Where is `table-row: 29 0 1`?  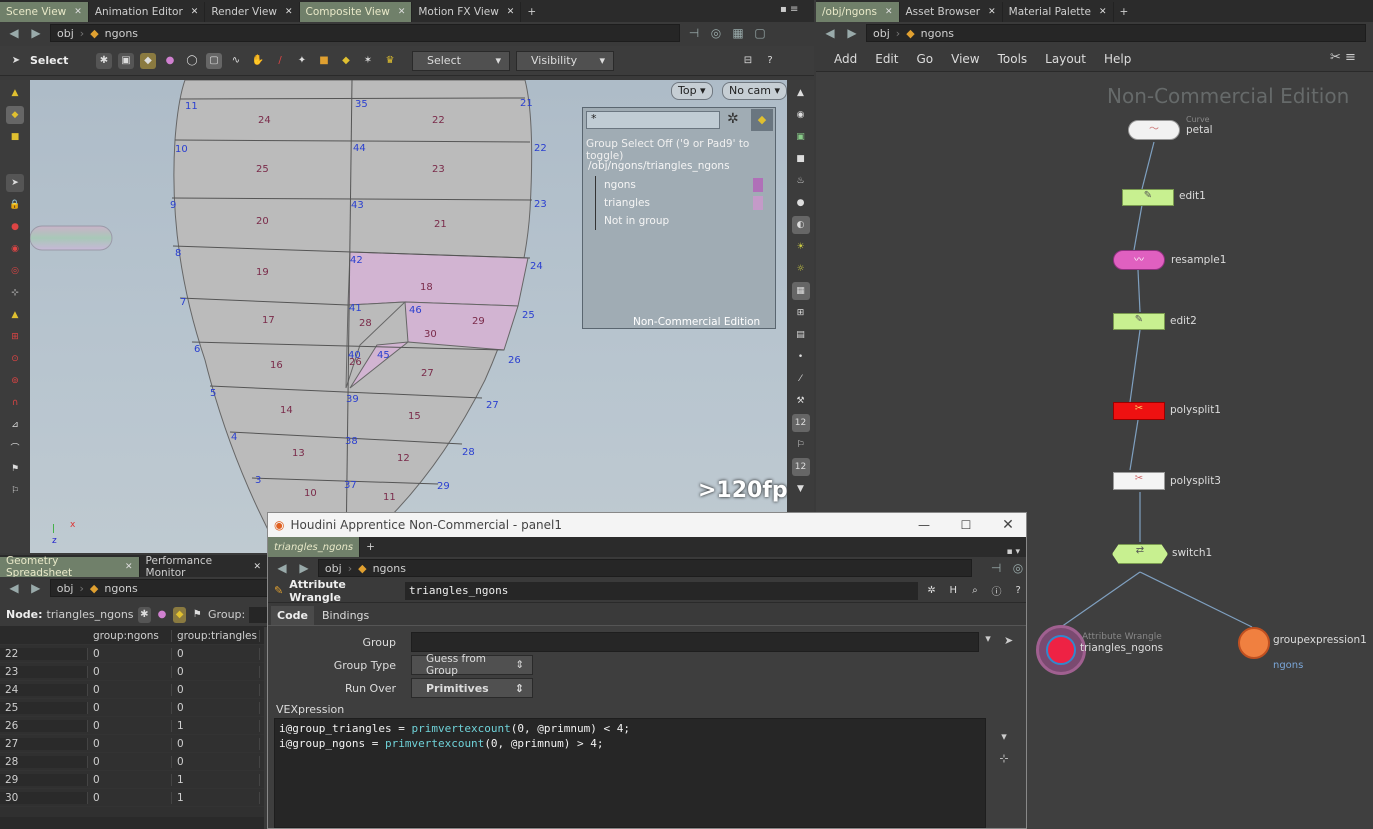
table-row: 29 0 1 is located at coordinates (132, 780).